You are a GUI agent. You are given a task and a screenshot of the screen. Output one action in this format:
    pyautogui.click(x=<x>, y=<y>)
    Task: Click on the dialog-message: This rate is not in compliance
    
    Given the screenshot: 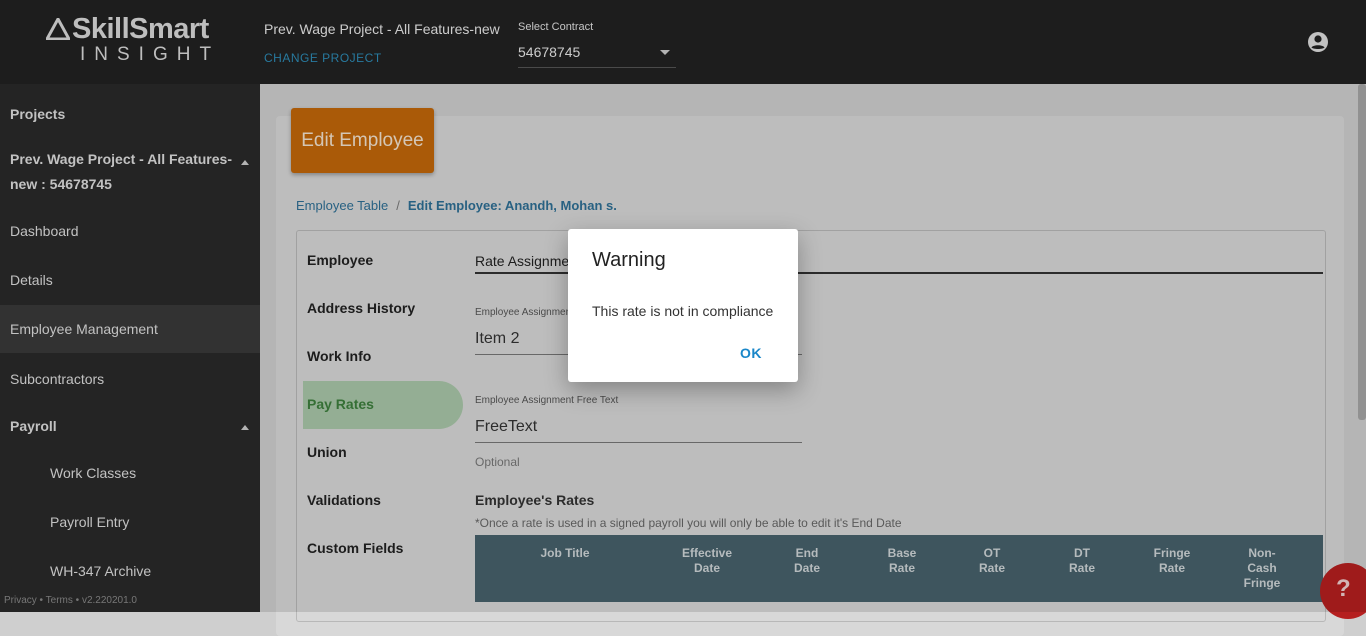 What is the action you would take?
    pyautogui.click(x=683, y=311)
    